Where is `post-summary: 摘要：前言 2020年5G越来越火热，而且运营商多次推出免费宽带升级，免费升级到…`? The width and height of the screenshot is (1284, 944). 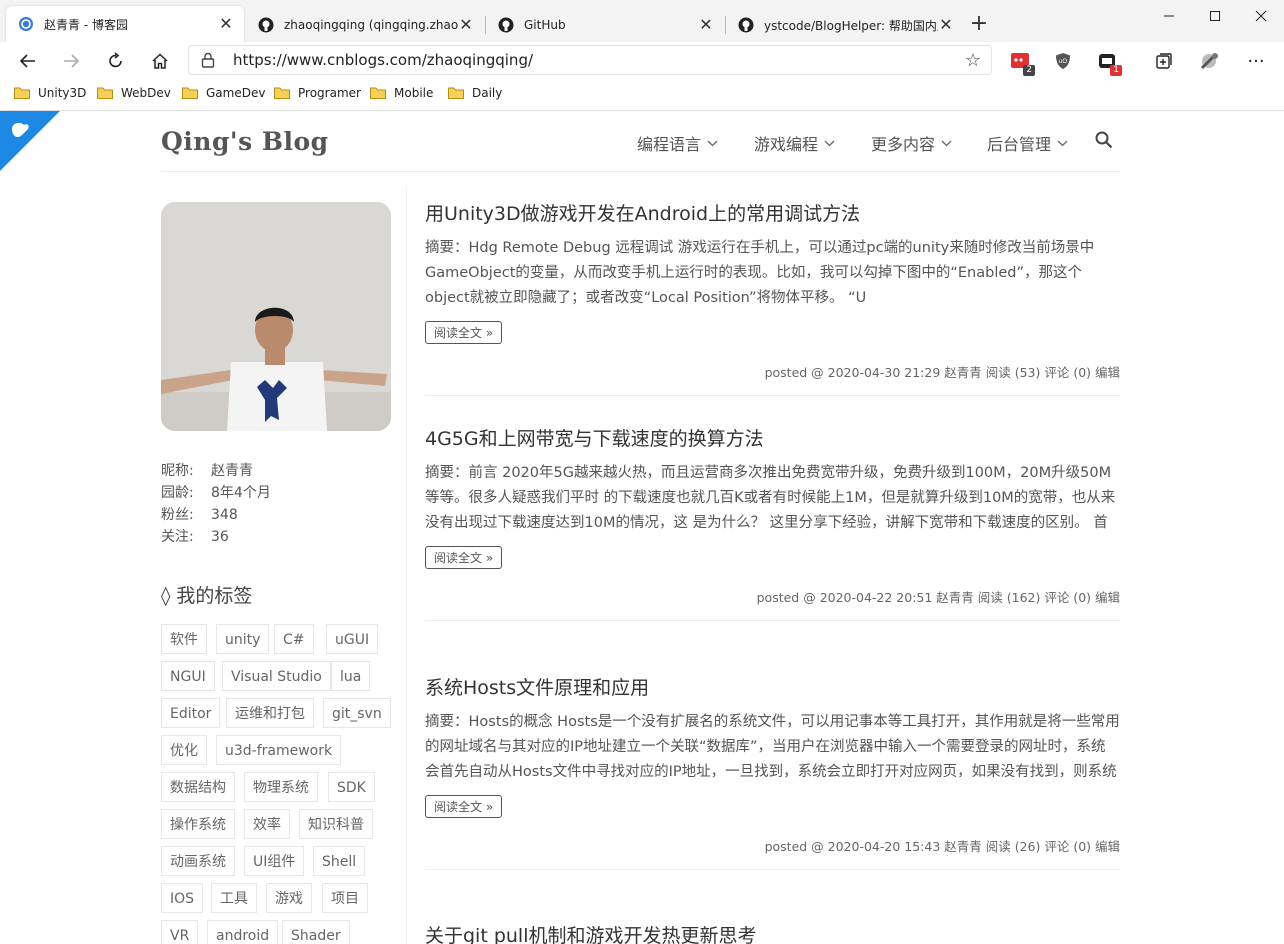
post-summary: 摘要：前言 2020年5G越来越火热，而且运营商多次推出免费宽带升级，免费升级到… is located at coordinates (770, 498).